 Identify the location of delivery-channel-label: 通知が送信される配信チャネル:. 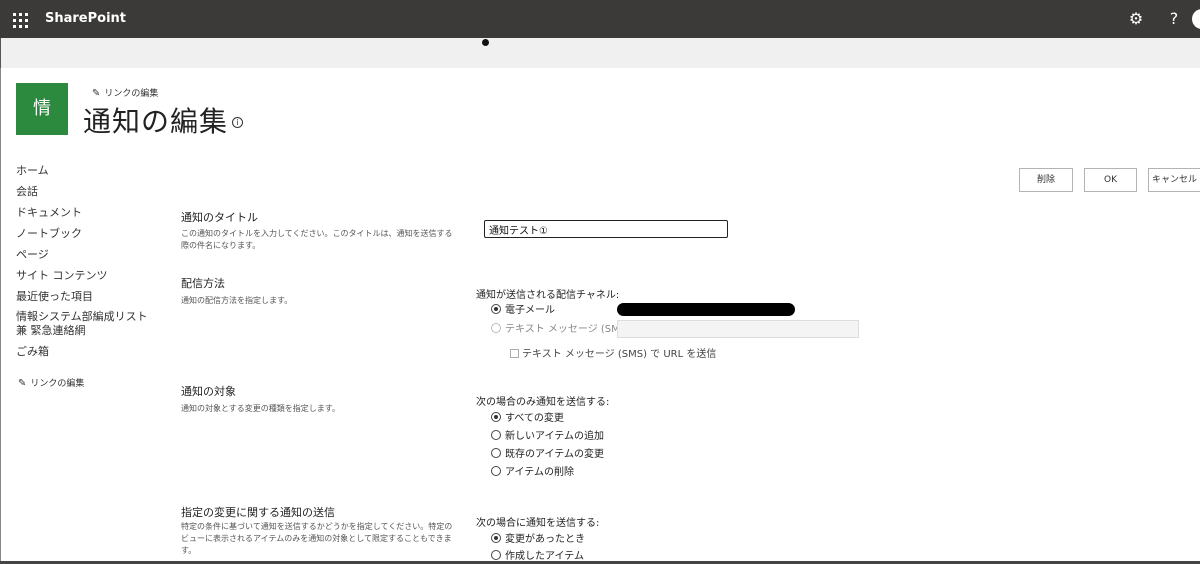
(548, 295).